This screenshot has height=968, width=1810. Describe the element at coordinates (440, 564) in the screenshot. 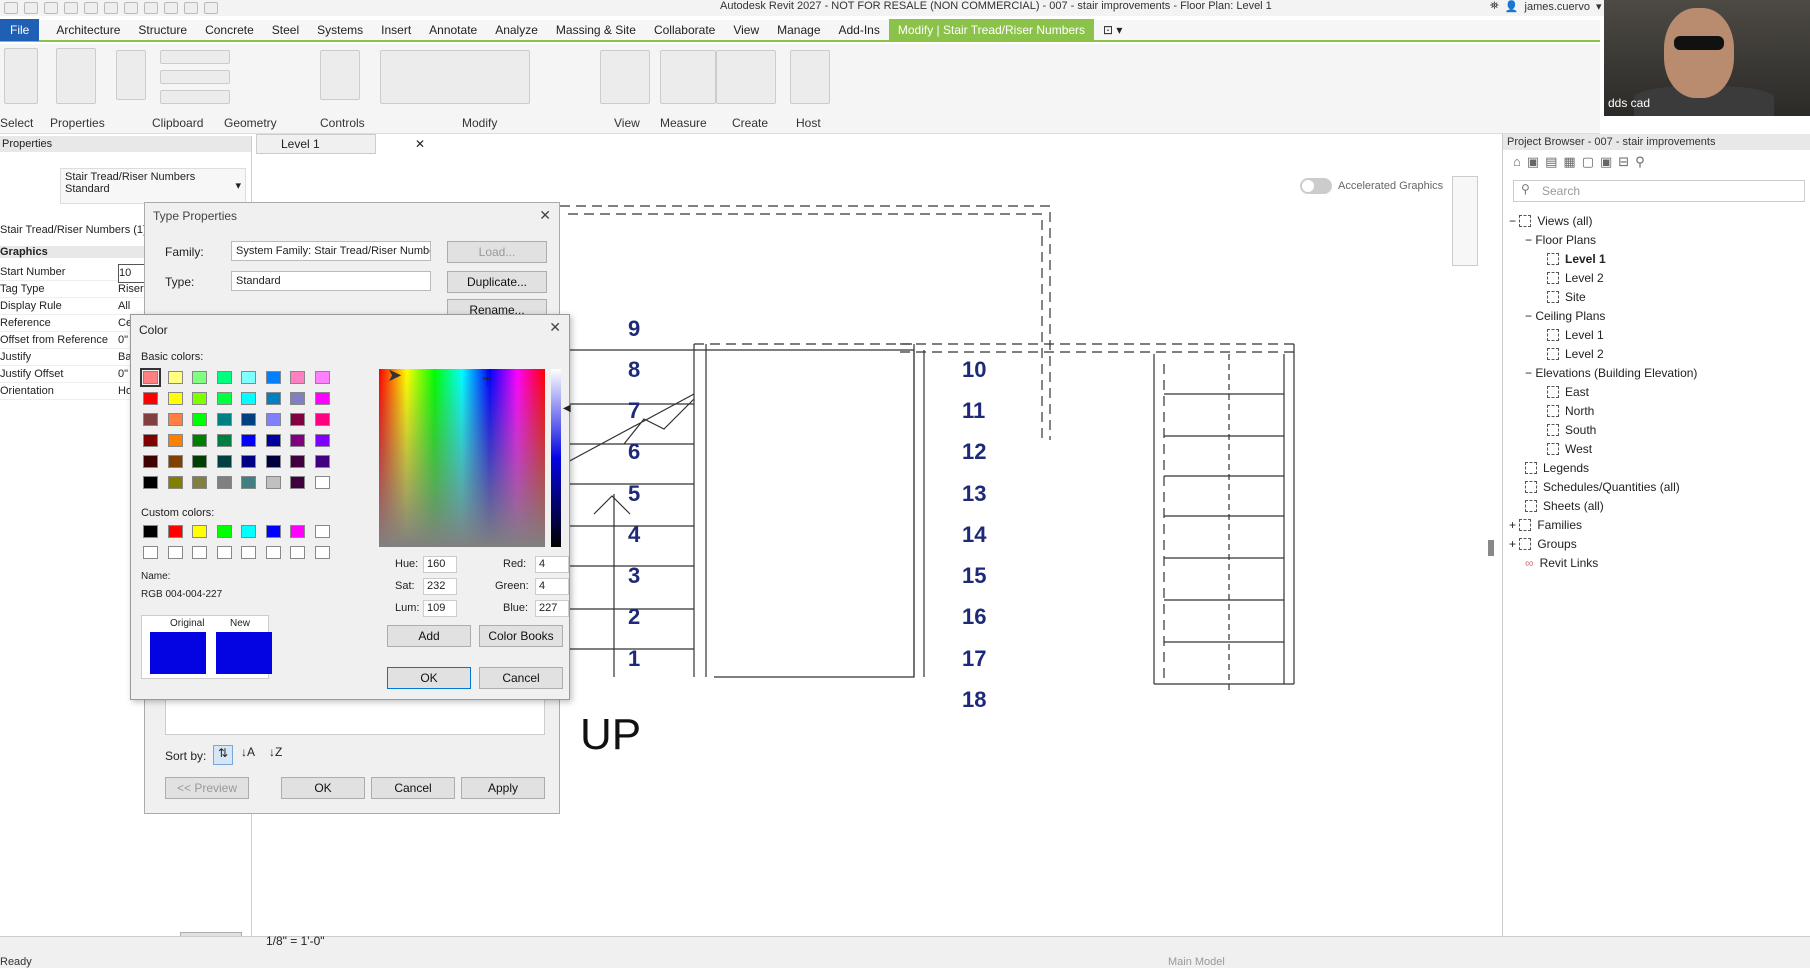

I see `hue-field: 160` at that location.